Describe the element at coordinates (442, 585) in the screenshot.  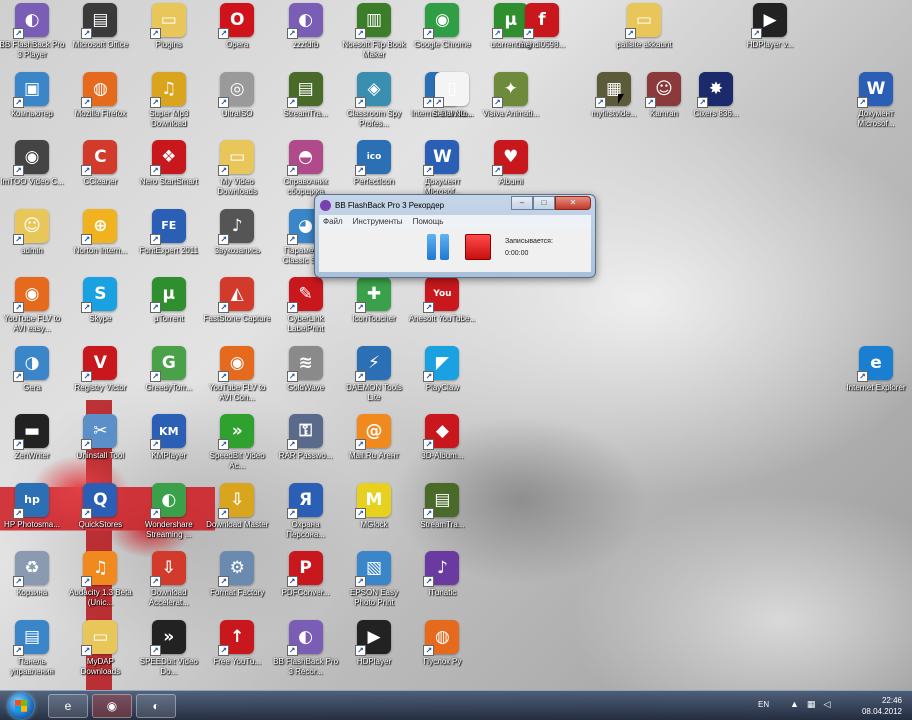
I see `desktop-icon: ♪ ↗ iTunatic` at that location.